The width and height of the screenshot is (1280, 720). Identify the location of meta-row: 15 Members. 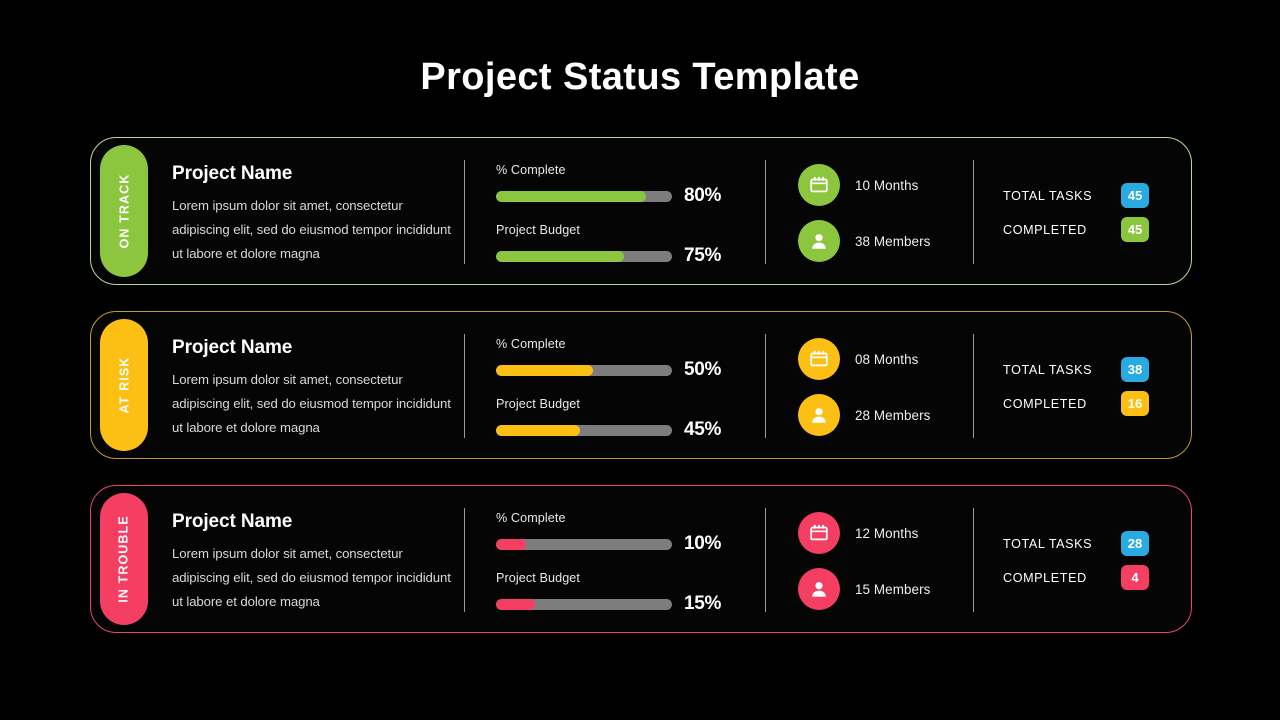
(864, 589).